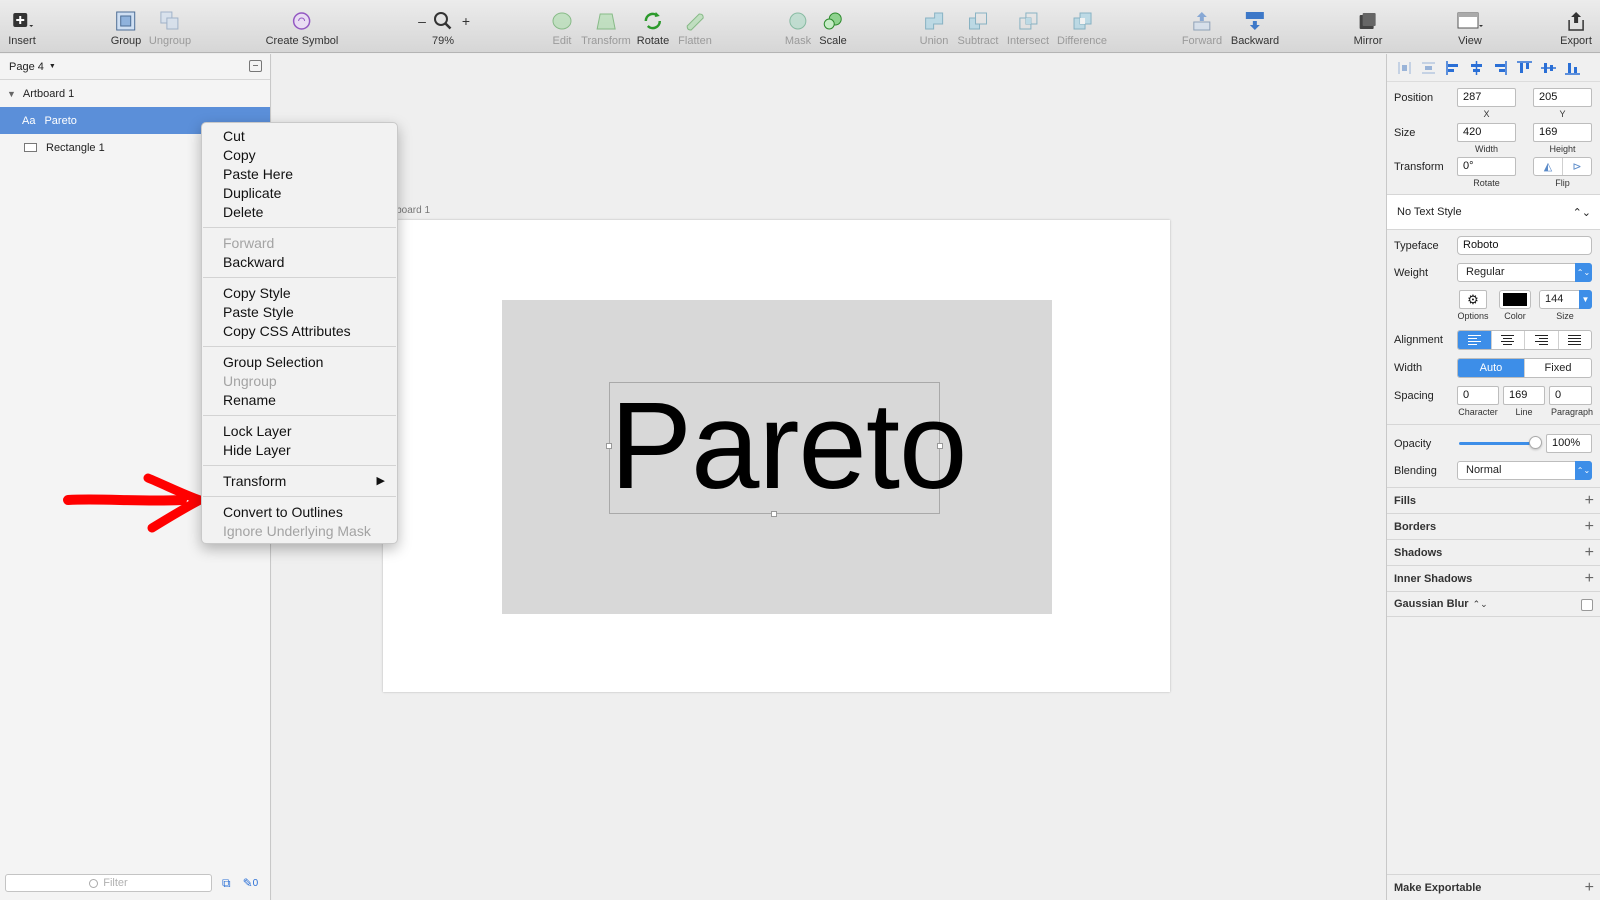  Describe the element at coordinates (1524, 67) in the screenshot. I see `align-top-icon` at that location.